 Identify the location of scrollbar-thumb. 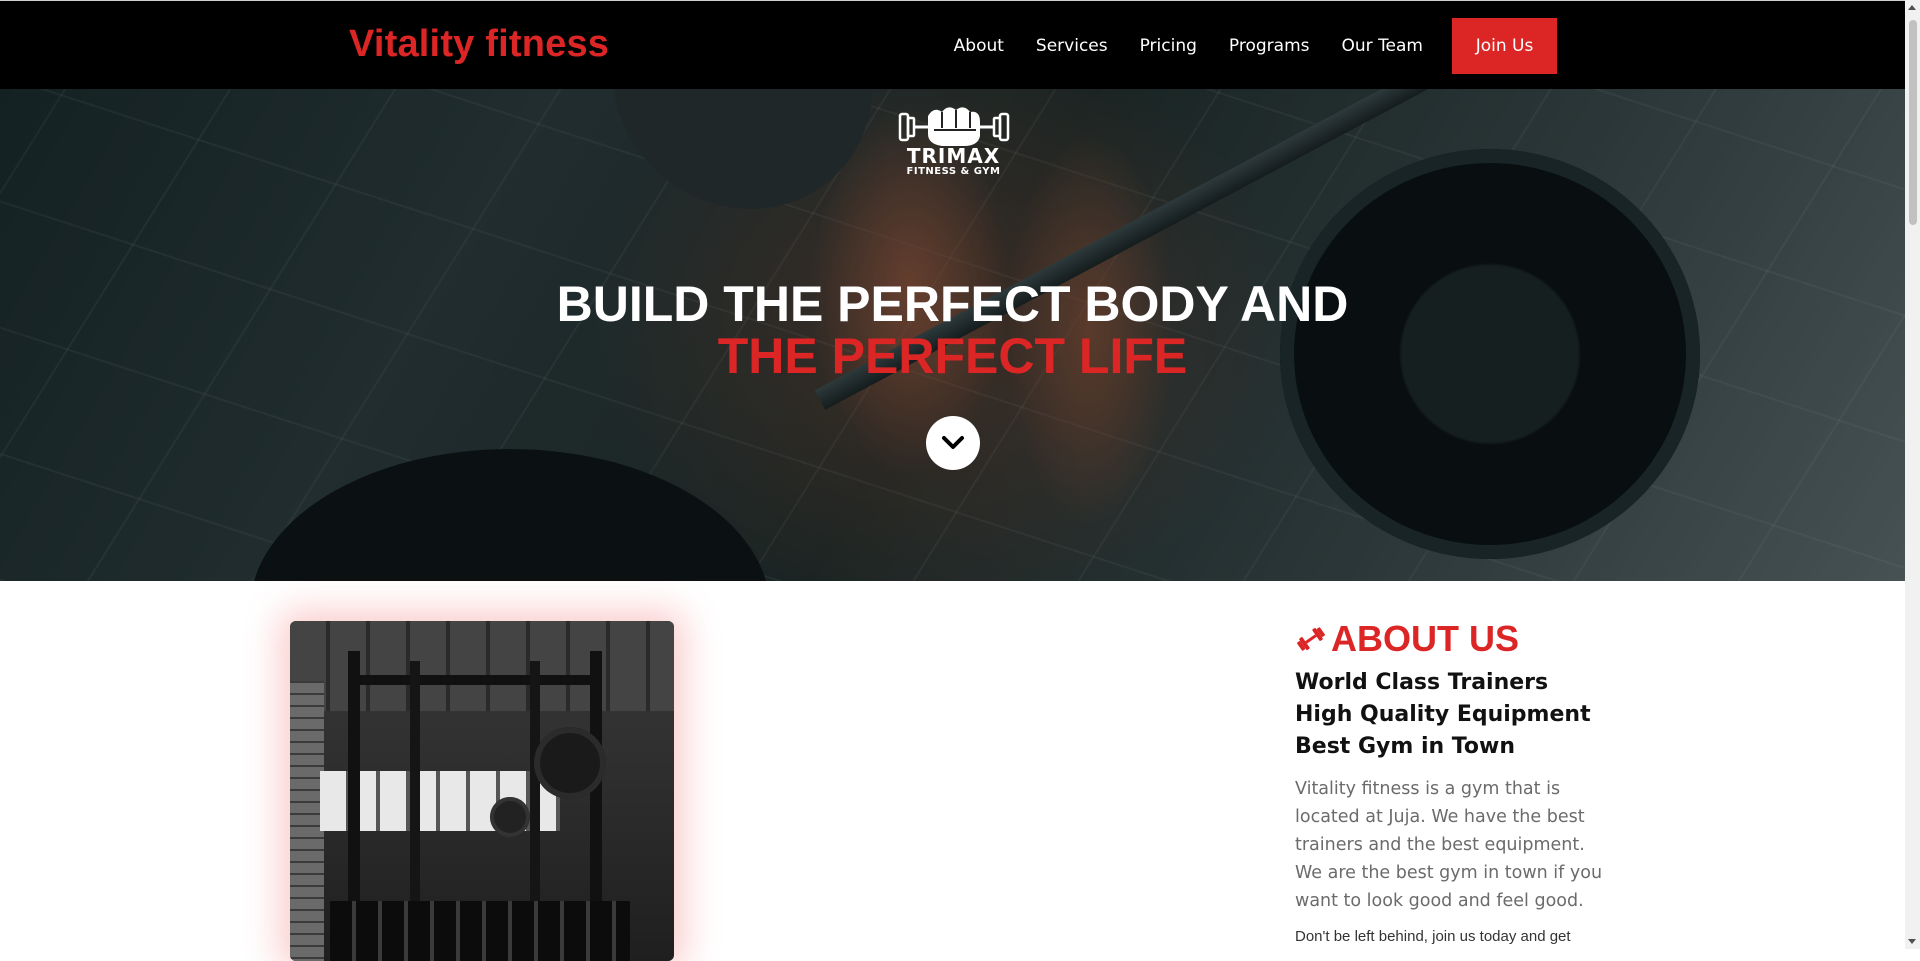
(1913, 122).